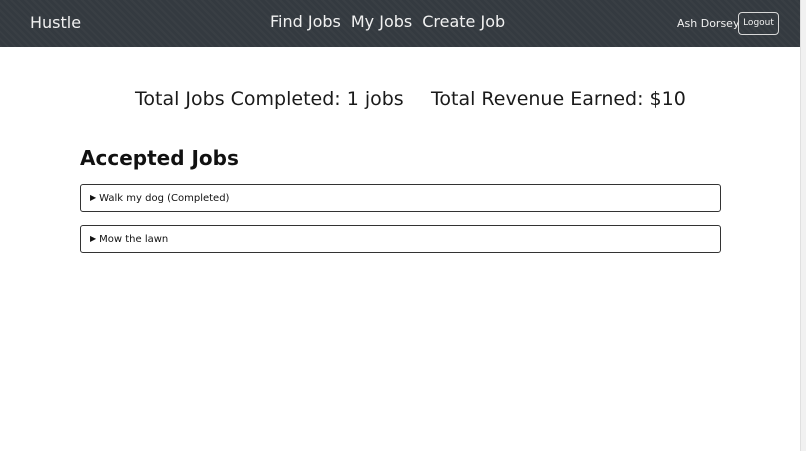 The width and height of the screenshot is (806, 451). What do you see at coordinates (708, 23) in the screenshot?
I see `user-name: Ash Dorsey` at bounding box center [708, 23].